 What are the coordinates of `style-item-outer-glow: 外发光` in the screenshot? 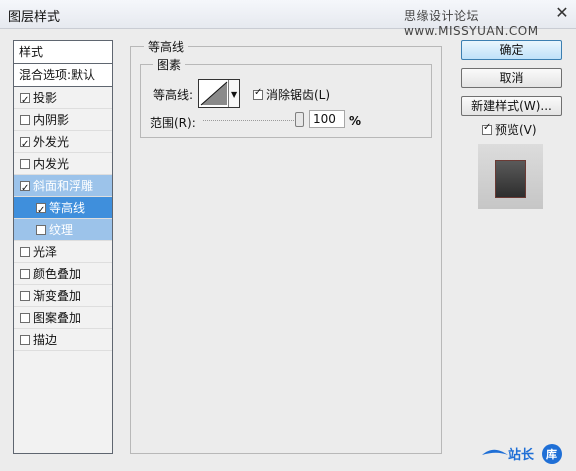 It's located at (63, 143).